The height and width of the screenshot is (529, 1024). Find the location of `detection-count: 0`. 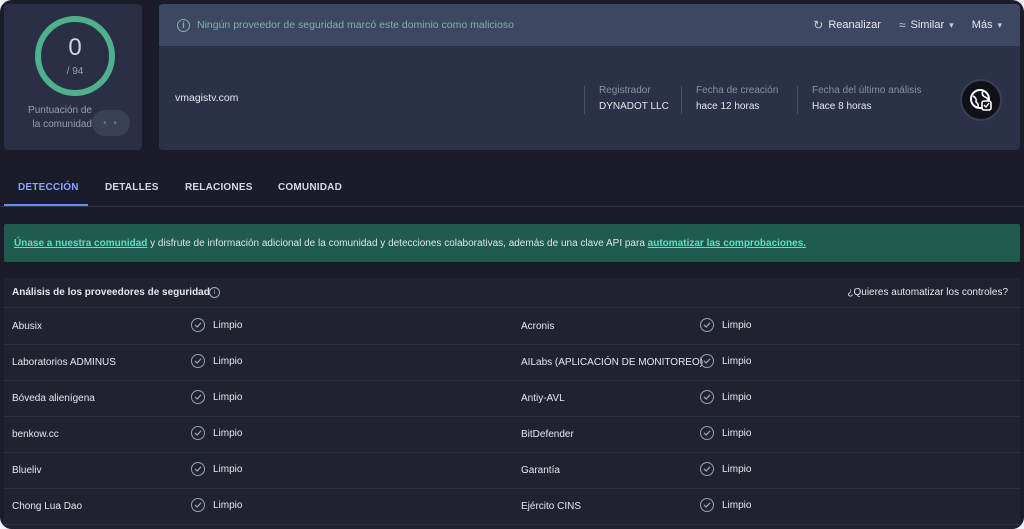

detection-count: 0 is located at coordinates (75, 47).